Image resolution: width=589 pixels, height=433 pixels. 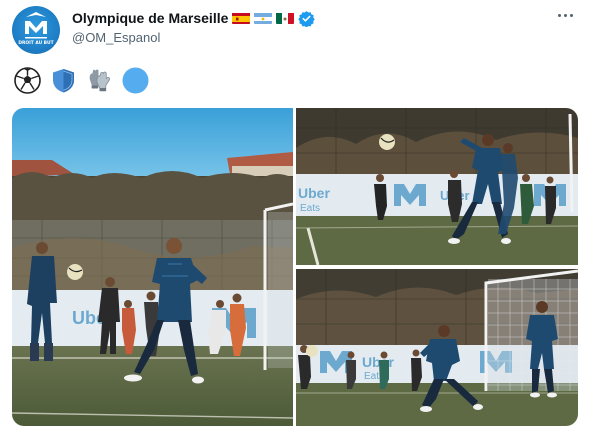 I want to click on avatar-motto-text: DROIT AU BUT, so click(x=35, y=43).